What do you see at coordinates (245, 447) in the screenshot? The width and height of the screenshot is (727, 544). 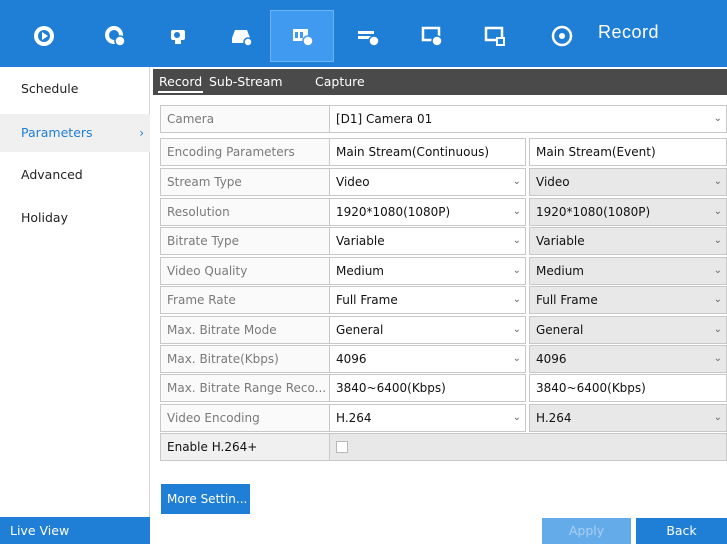 I see `field-label: Enable H.264+` at bounding box center [245, 447].